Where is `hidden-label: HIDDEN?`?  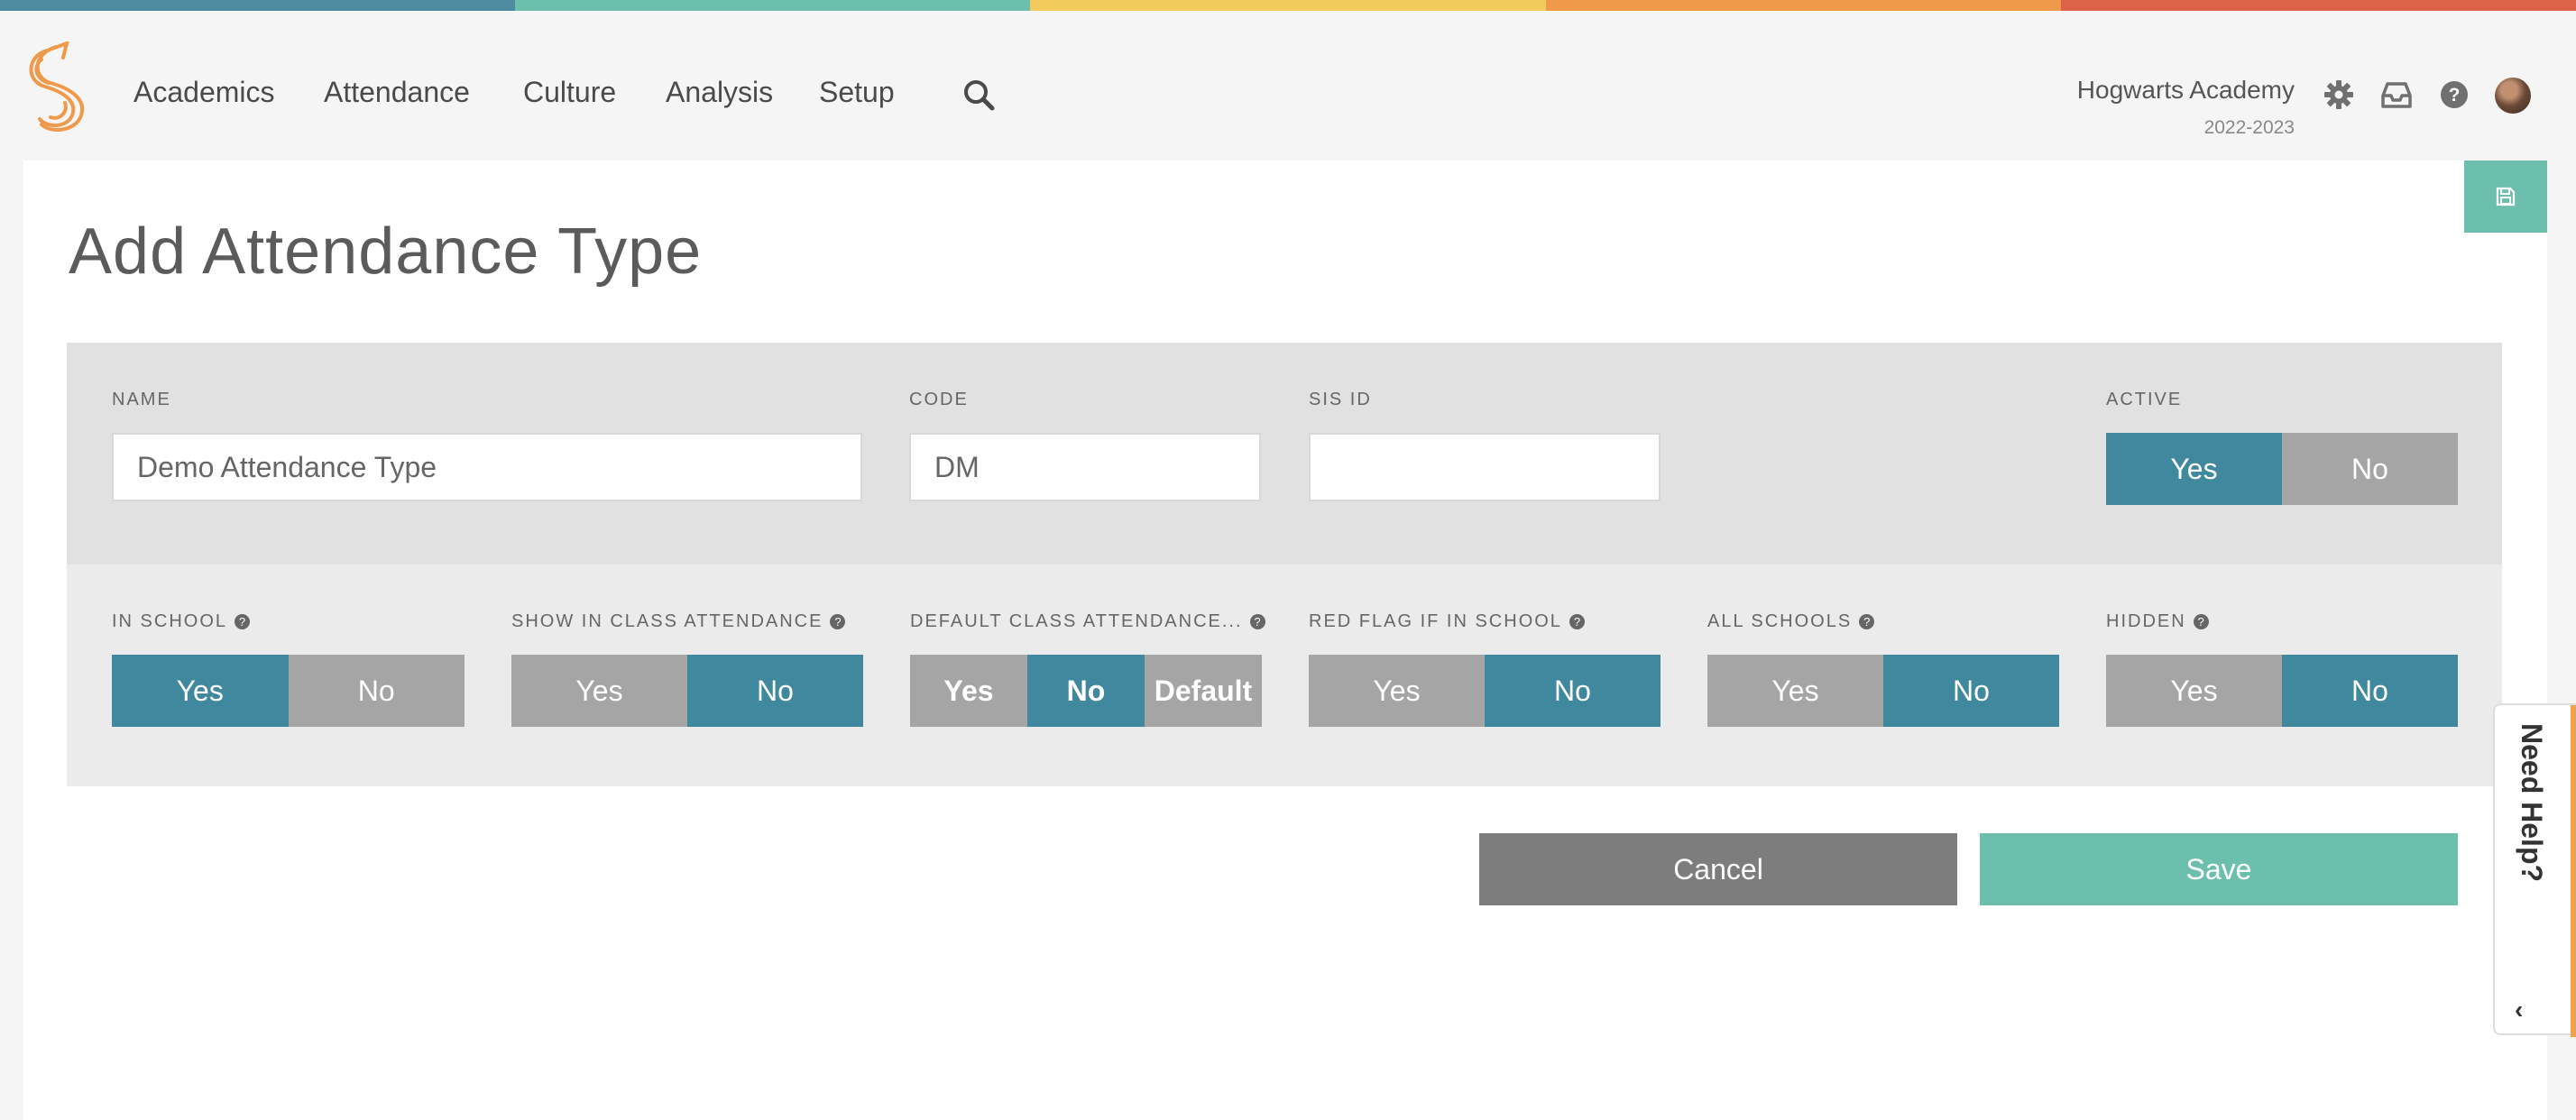 hidden-label: HIDDEN? is located at coordinates (2157, 622).